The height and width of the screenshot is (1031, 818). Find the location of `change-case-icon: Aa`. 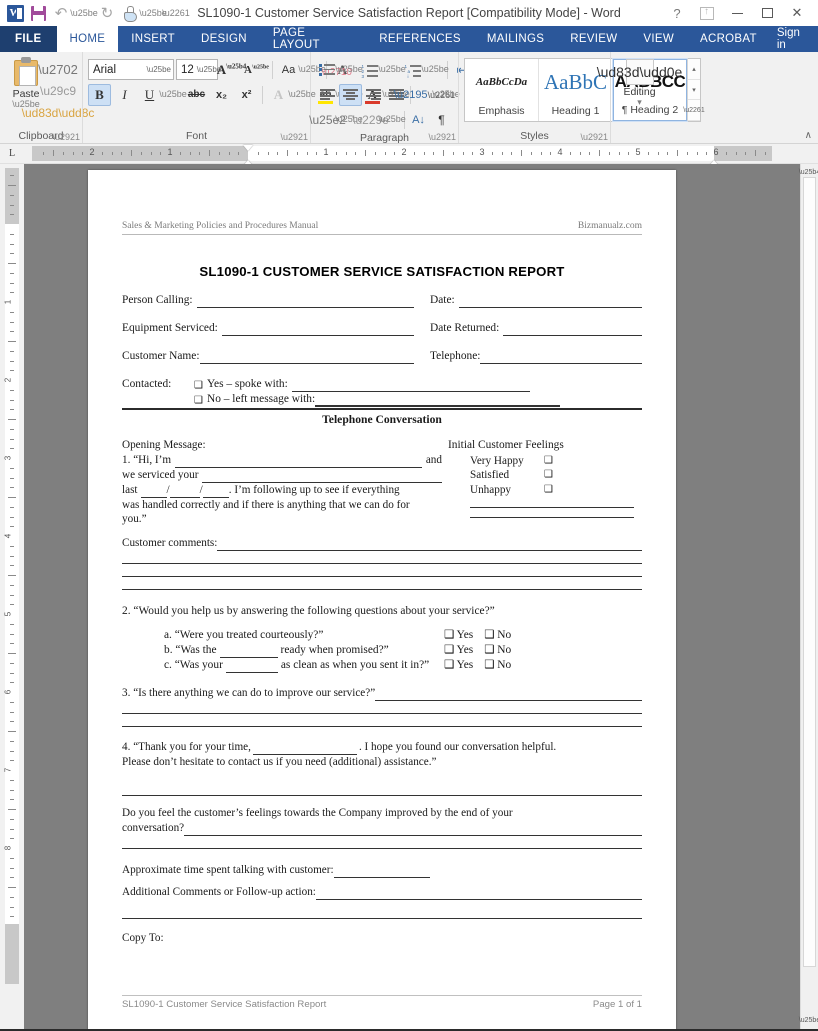

change-case-icon: Aa is located at coordinates (288, 70).